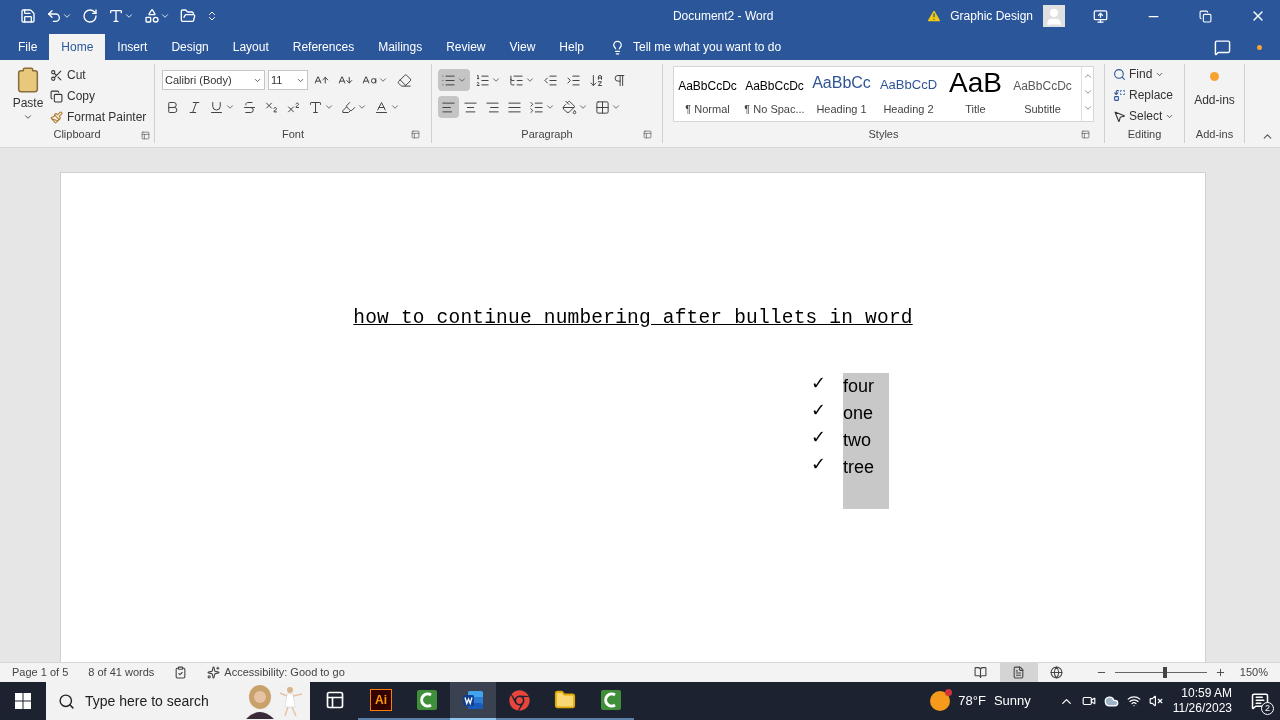 Image resolution: width=1280 pixels, height=720 pixels. What do you see at coordinates (1119, 95) in the screenshot?
I see `replace-icon` at bounding box center [1119, 95].